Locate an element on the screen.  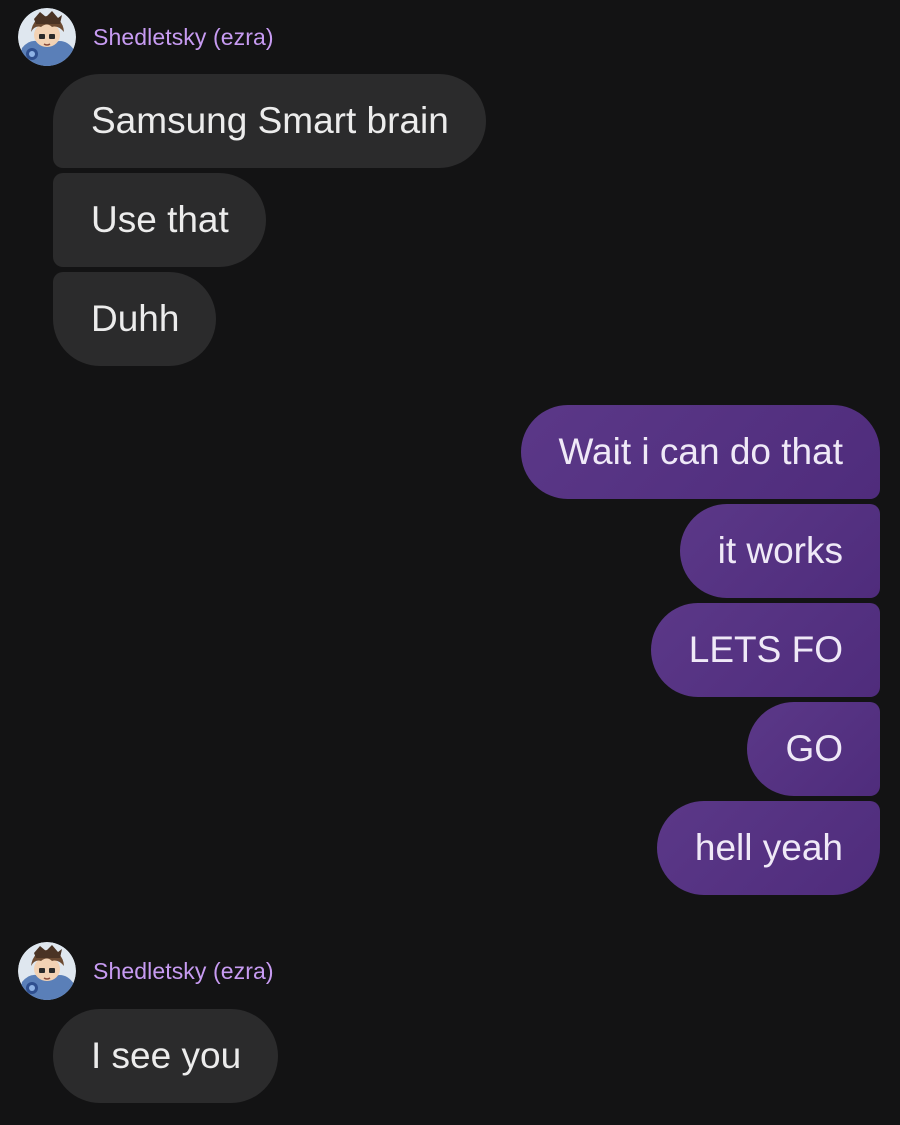
message-text: Duhh is located at coordinates (135, 318).